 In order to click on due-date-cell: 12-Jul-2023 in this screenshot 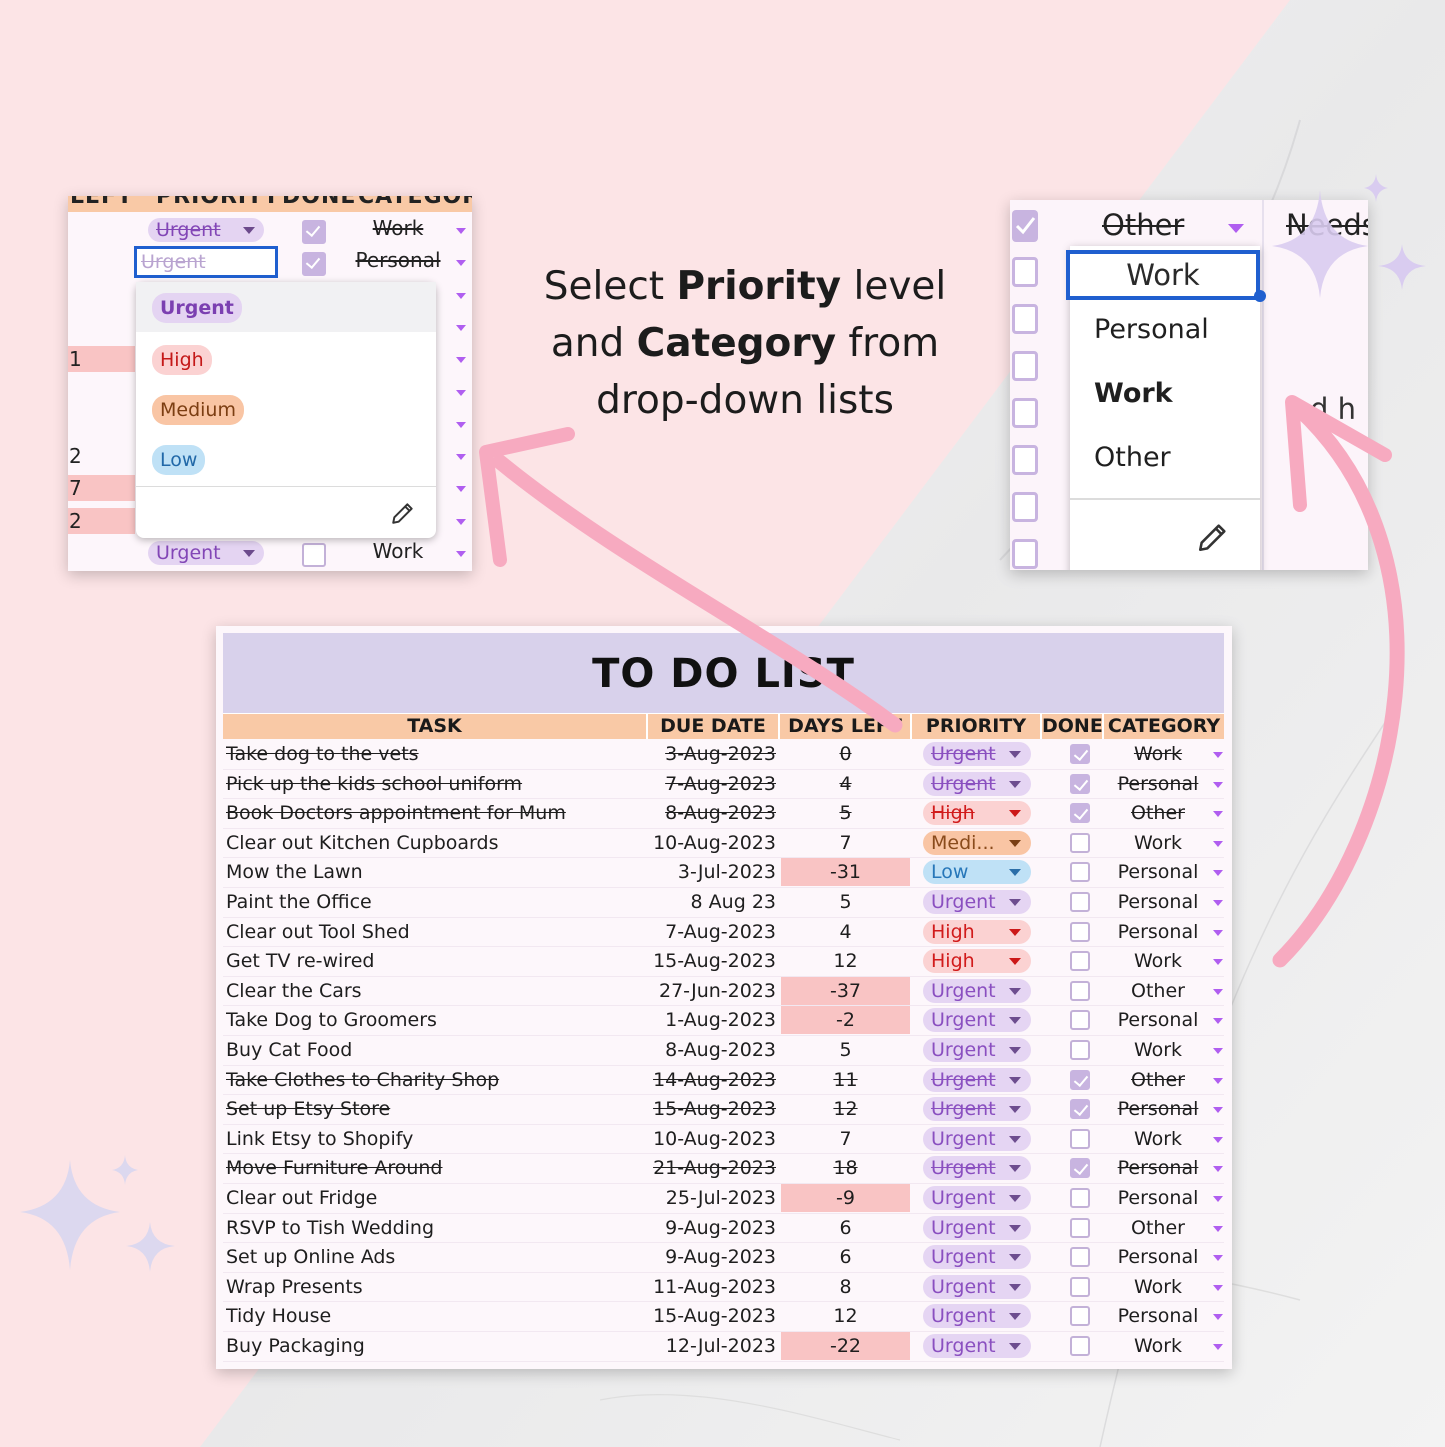, I will do `click(712, 1346)`.